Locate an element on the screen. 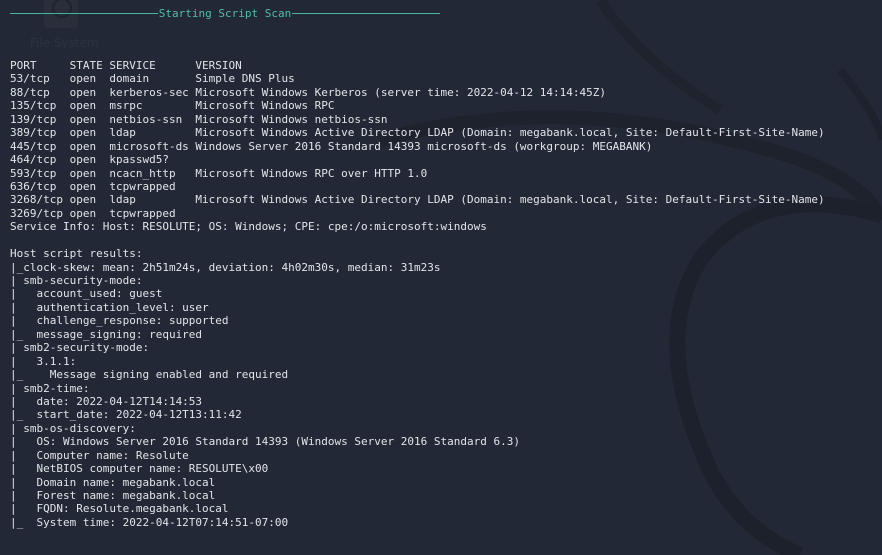 Image resolution: width=882 pixels, height=555 pixels. output-line: | smb-os-discovery: is located at coordinates (73, 428).